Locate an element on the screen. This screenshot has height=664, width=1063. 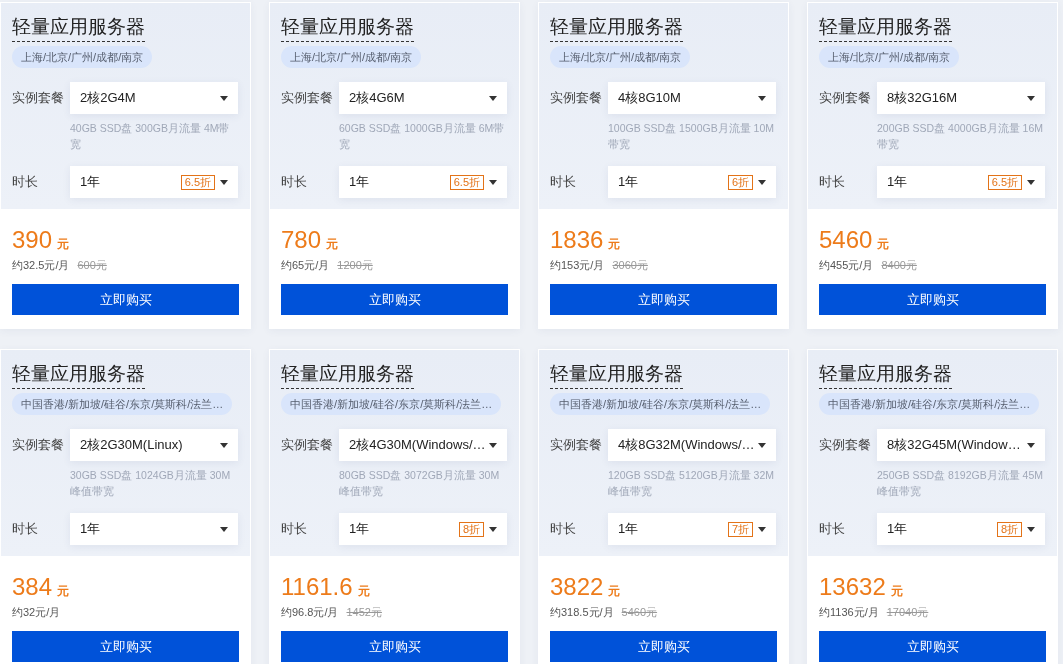
original-price: 17040元 is located at coordinates (907, 612).